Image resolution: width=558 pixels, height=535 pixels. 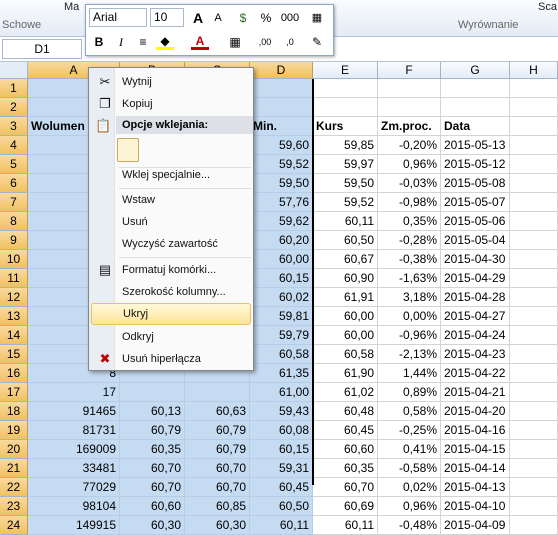 I want to click on ribbon-paste-label: Ma, so click(x=71, y=7).